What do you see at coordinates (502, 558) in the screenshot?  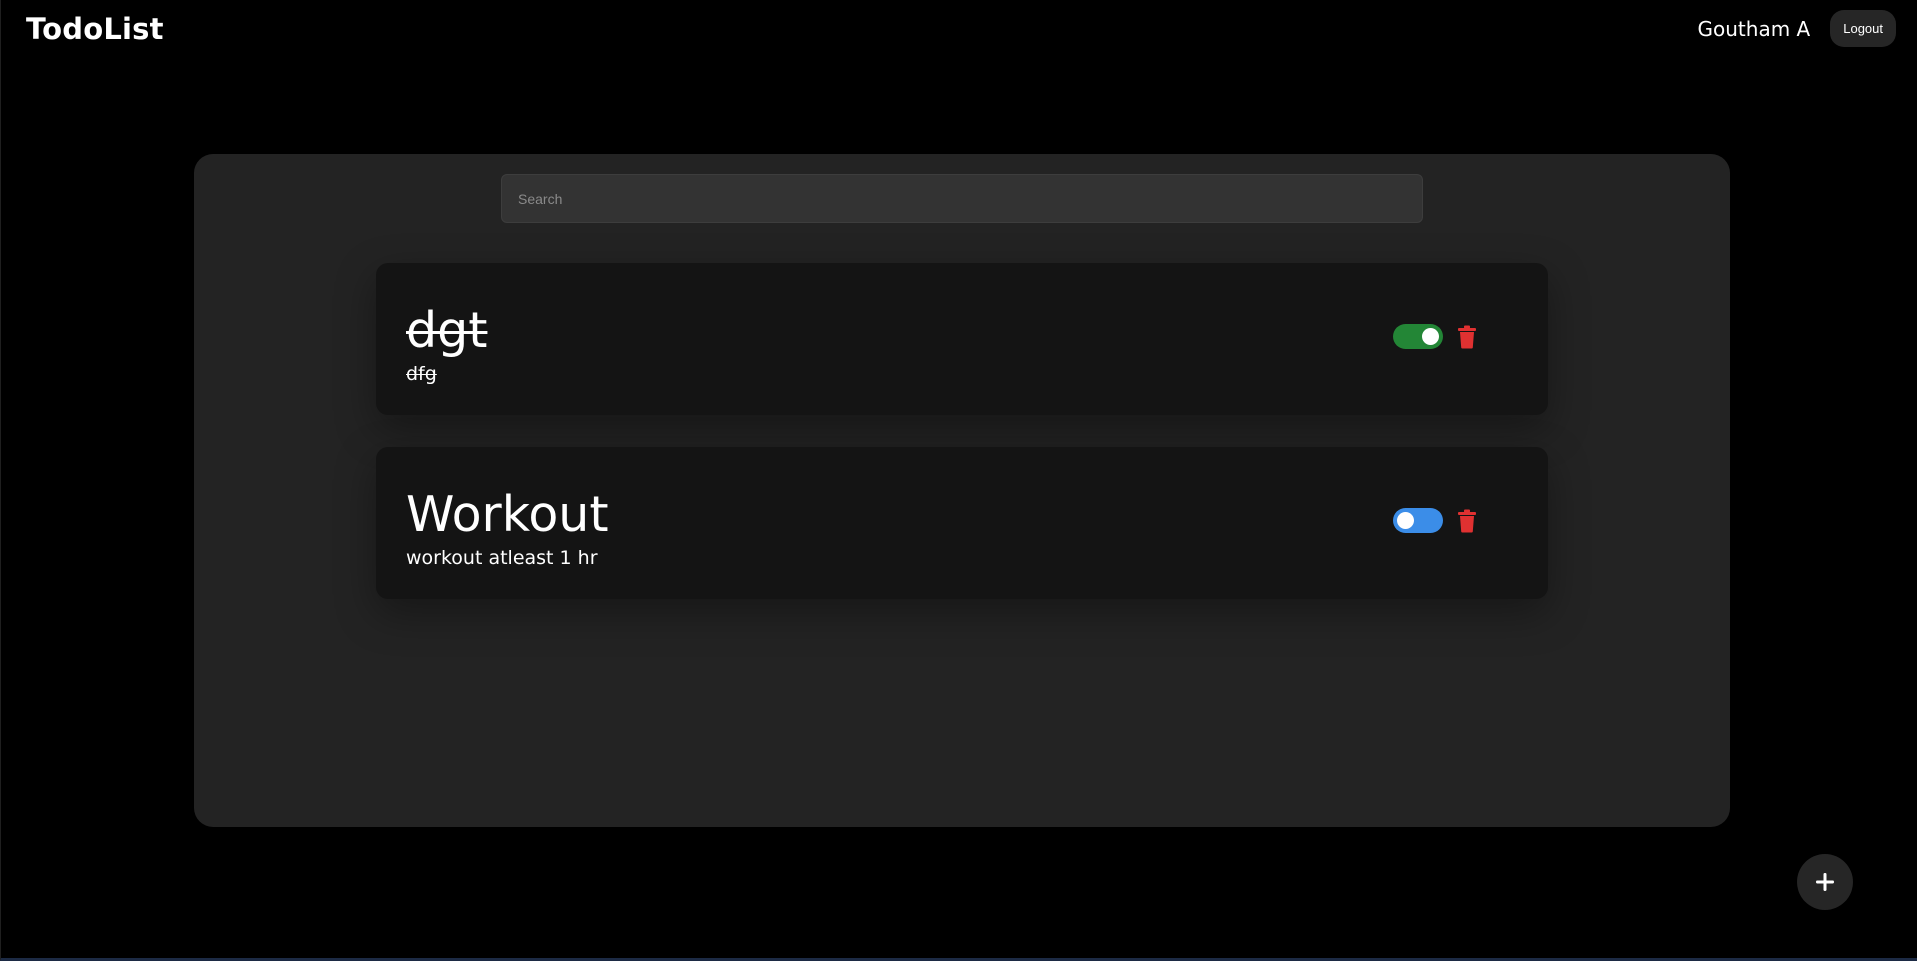 I see `todo-description: workout atleast 1 hr` at bounding box center [502, 558].